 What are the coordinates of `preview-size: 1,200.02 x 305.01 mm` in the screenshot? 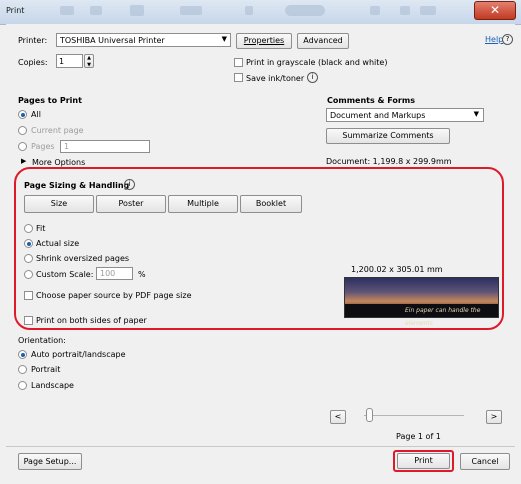 It's located at (397, 269).